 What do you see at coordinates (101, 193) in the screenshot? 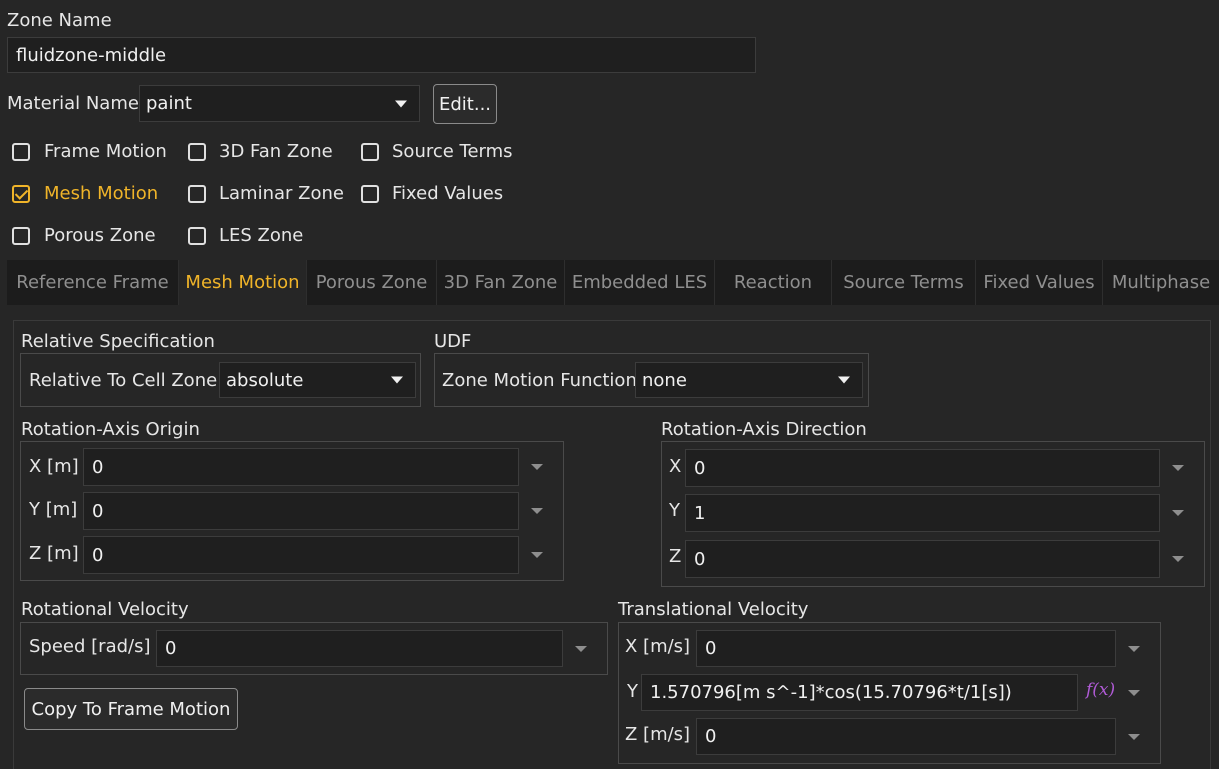
I see `checkbox-label: Mesh Motion` at bounding box center [101, 193].